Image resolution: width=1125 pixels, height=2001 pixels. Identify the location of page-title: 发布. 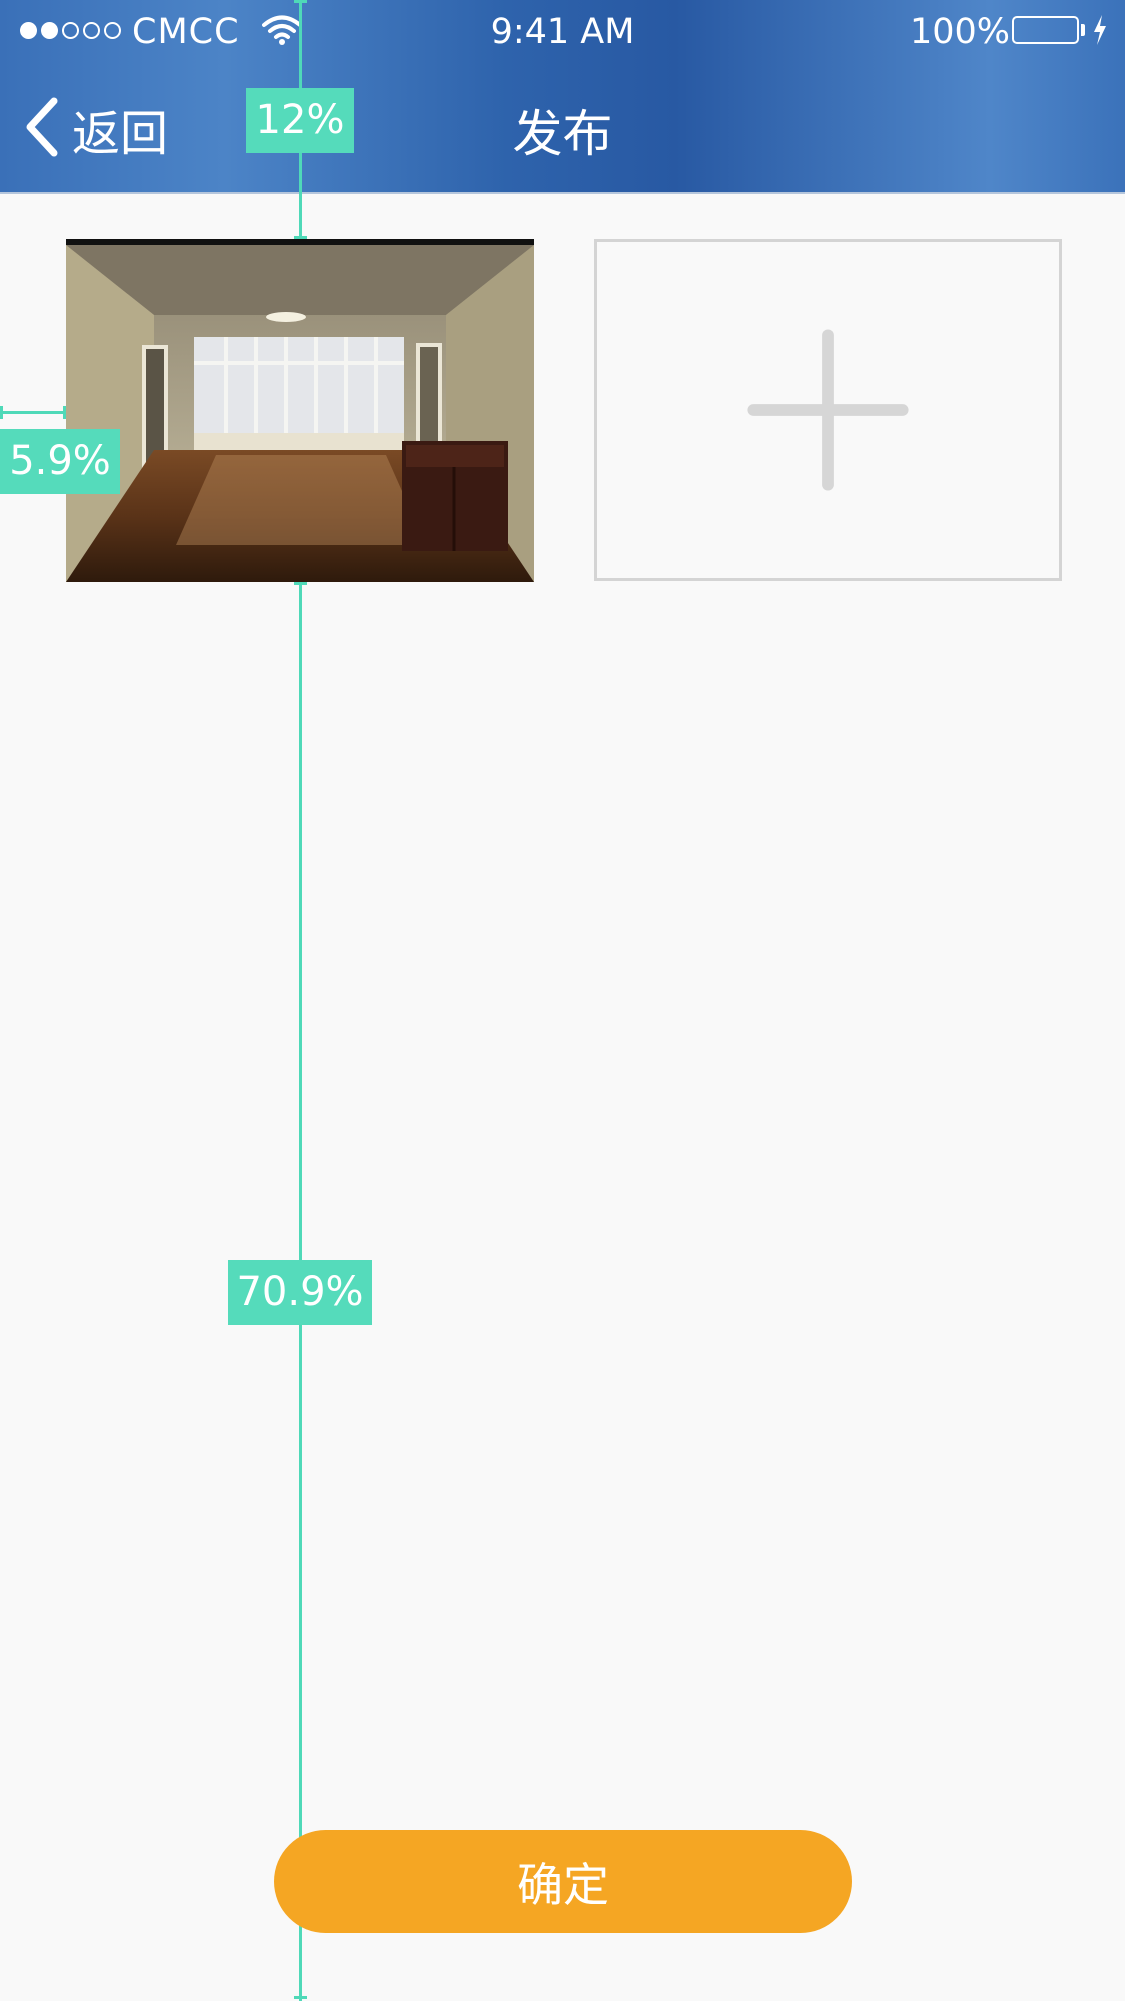
(562, 134).